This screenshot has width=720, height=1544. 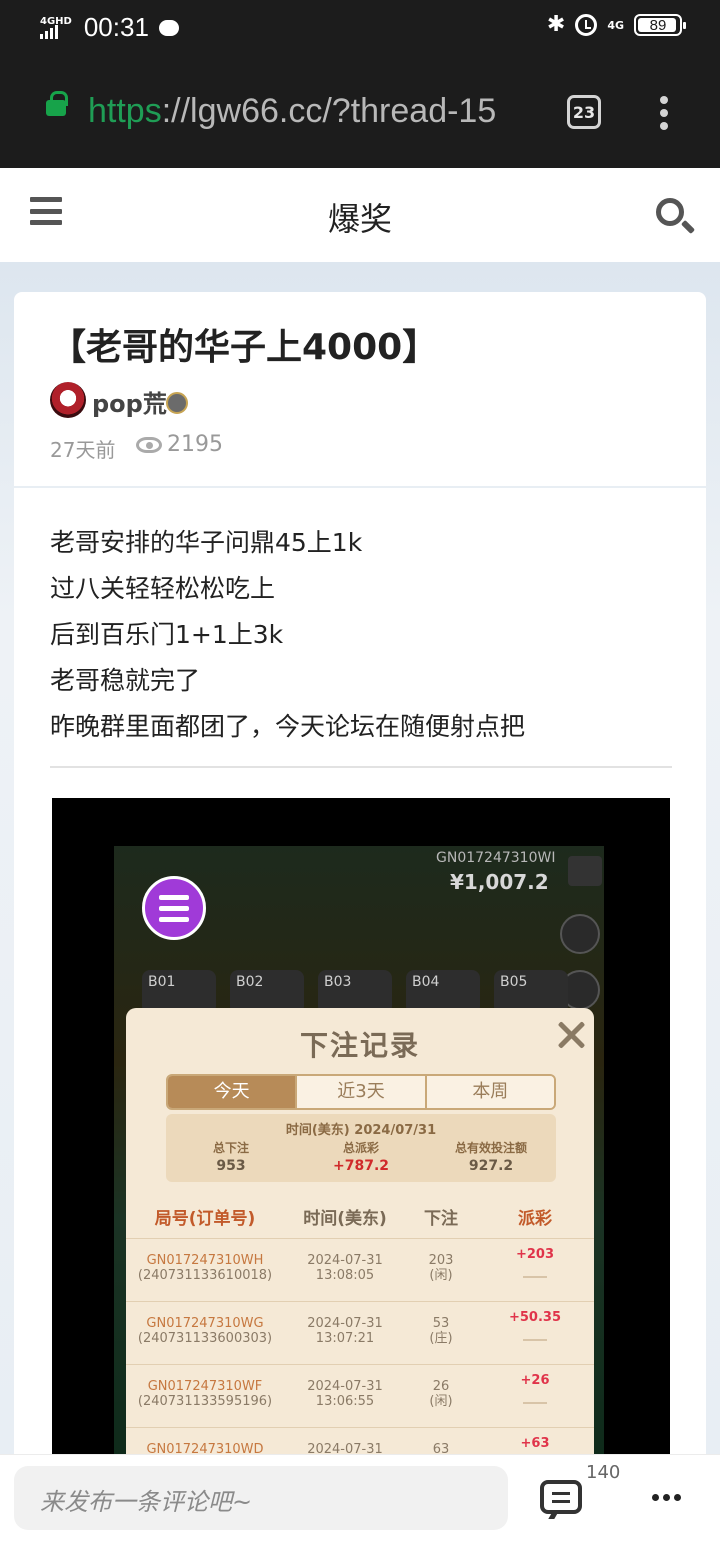 What do you see at coordinates (195, 444) in the screenshot?
I see `view-count: 2195` at bounding box center [195, 444].